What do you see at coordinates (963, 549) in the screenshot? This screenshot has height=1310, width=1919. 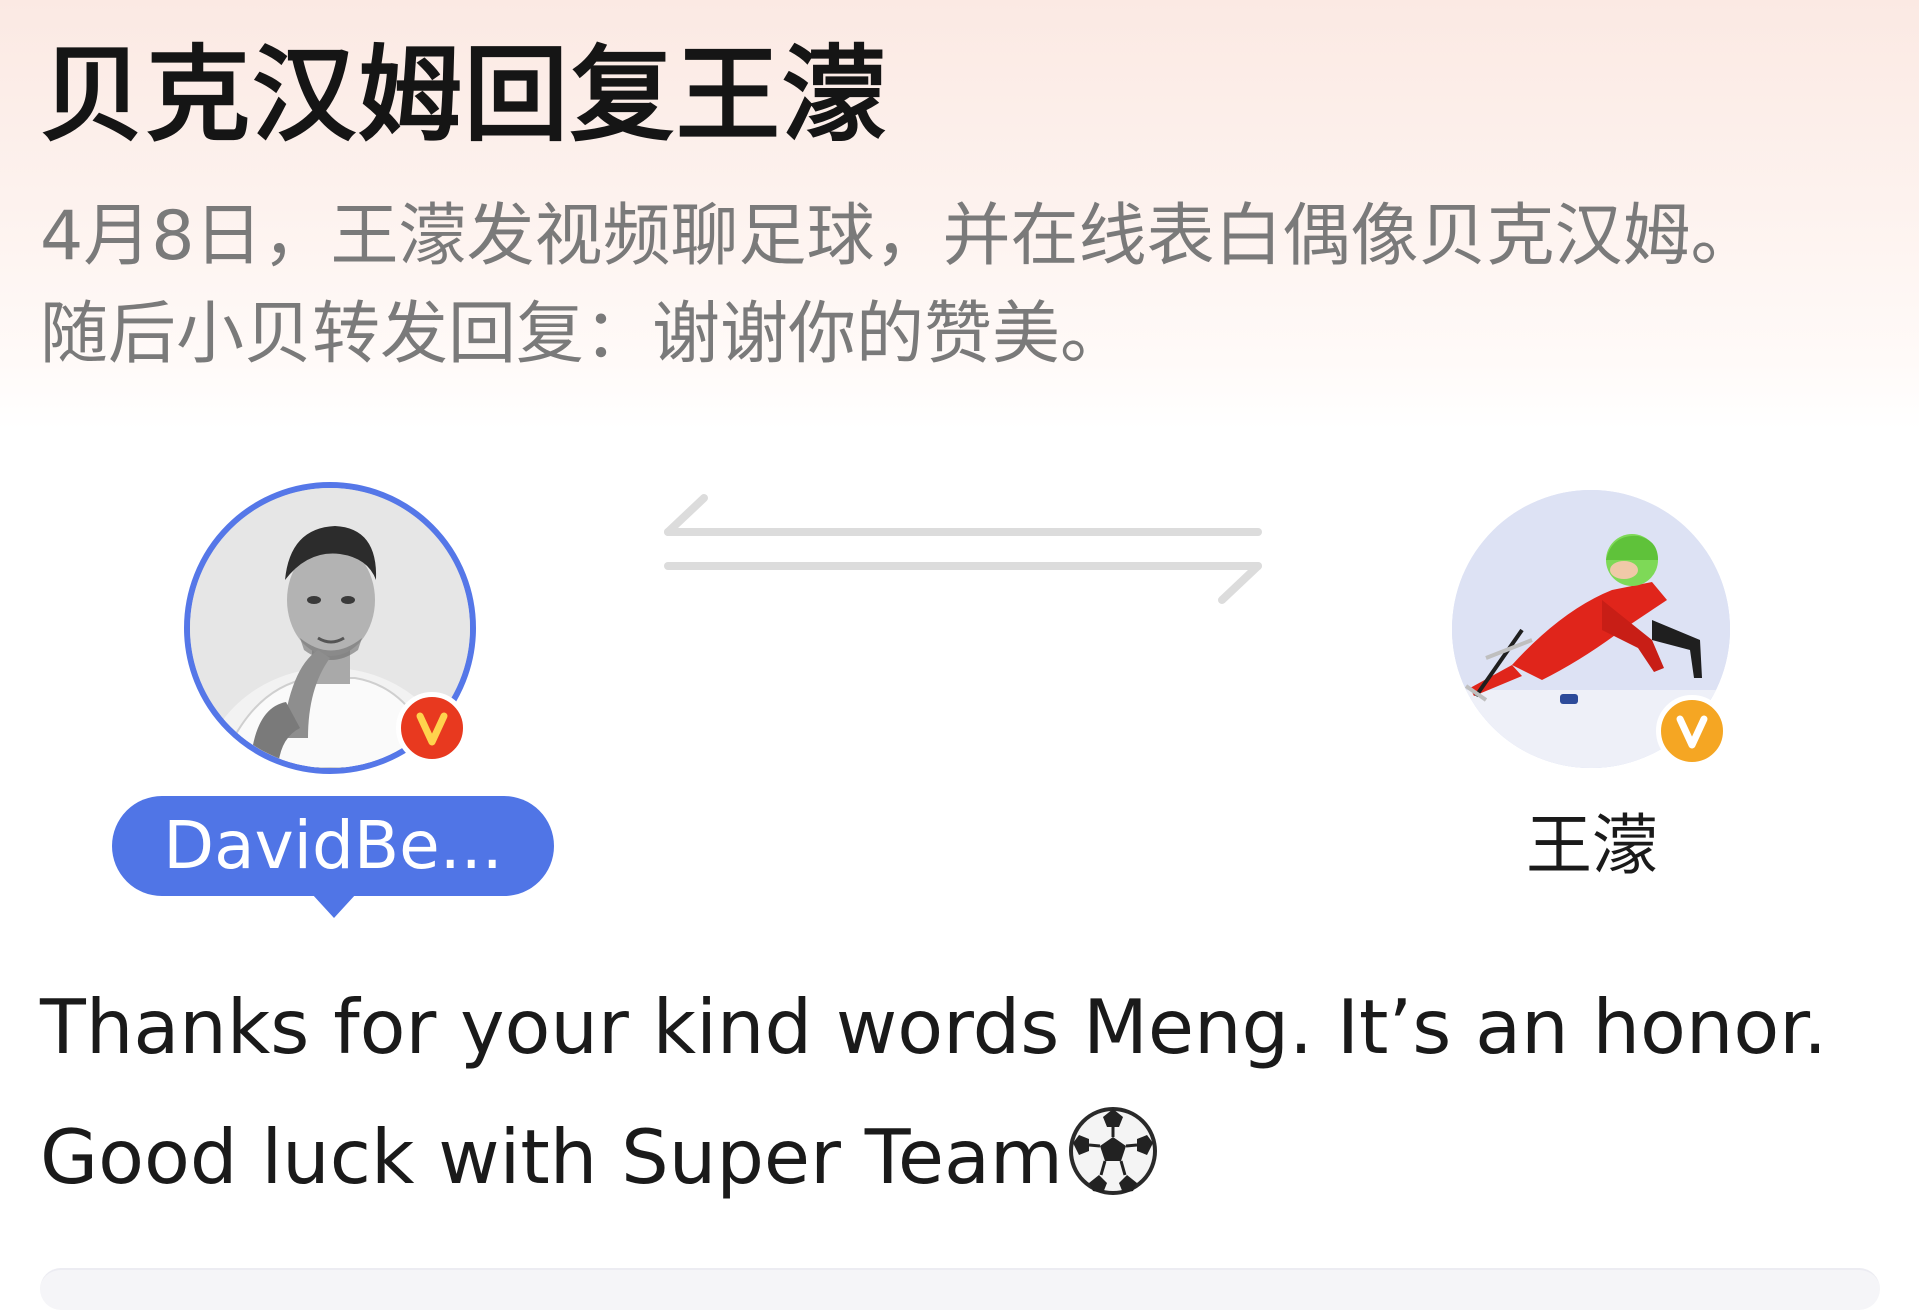 I see `two-way-arrows-icon` at bounding box center [963, 549].